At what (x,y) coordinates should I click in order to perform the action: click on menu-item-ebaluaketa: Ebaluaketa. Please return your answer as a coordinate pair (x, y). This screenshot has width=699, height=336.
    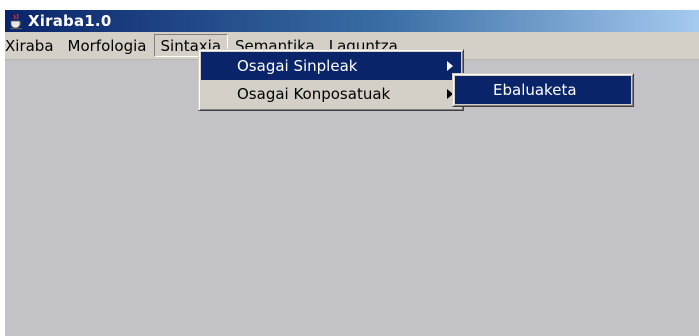
    Looking at the image, I should click on (543, 90).